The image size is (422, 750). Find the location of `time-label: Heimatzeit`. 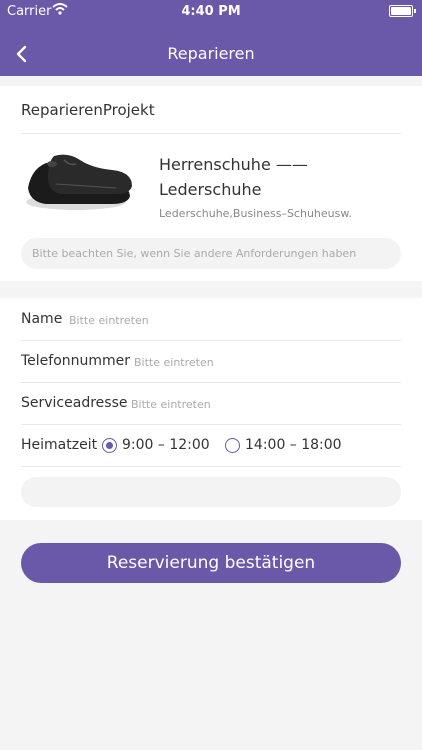

time-label: Heimatzeit is located at coordinates (59, 445).